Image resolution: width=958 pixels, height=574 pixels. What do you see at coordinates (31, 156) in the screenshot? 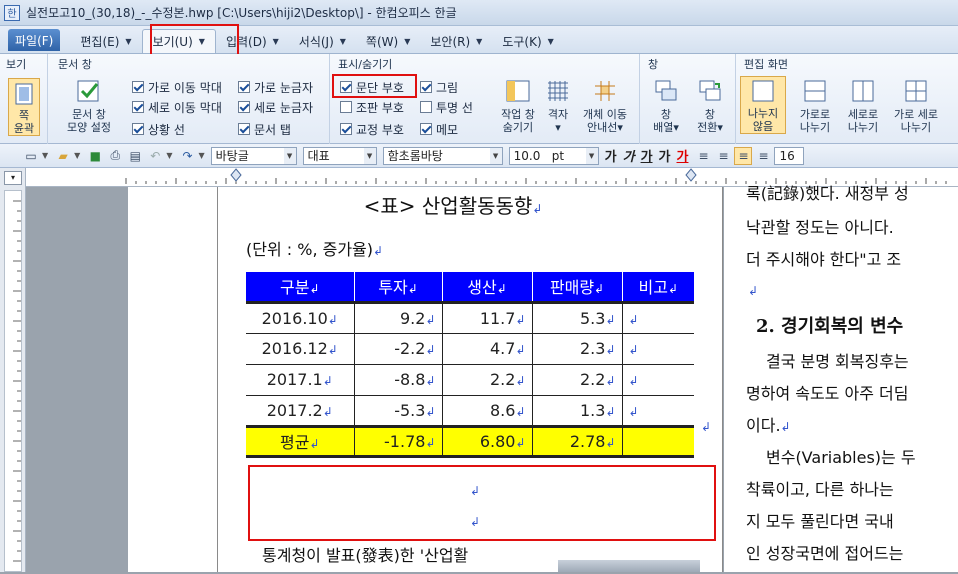
I see `new-doc-icon: ▭` at bounding box center [31, 156].